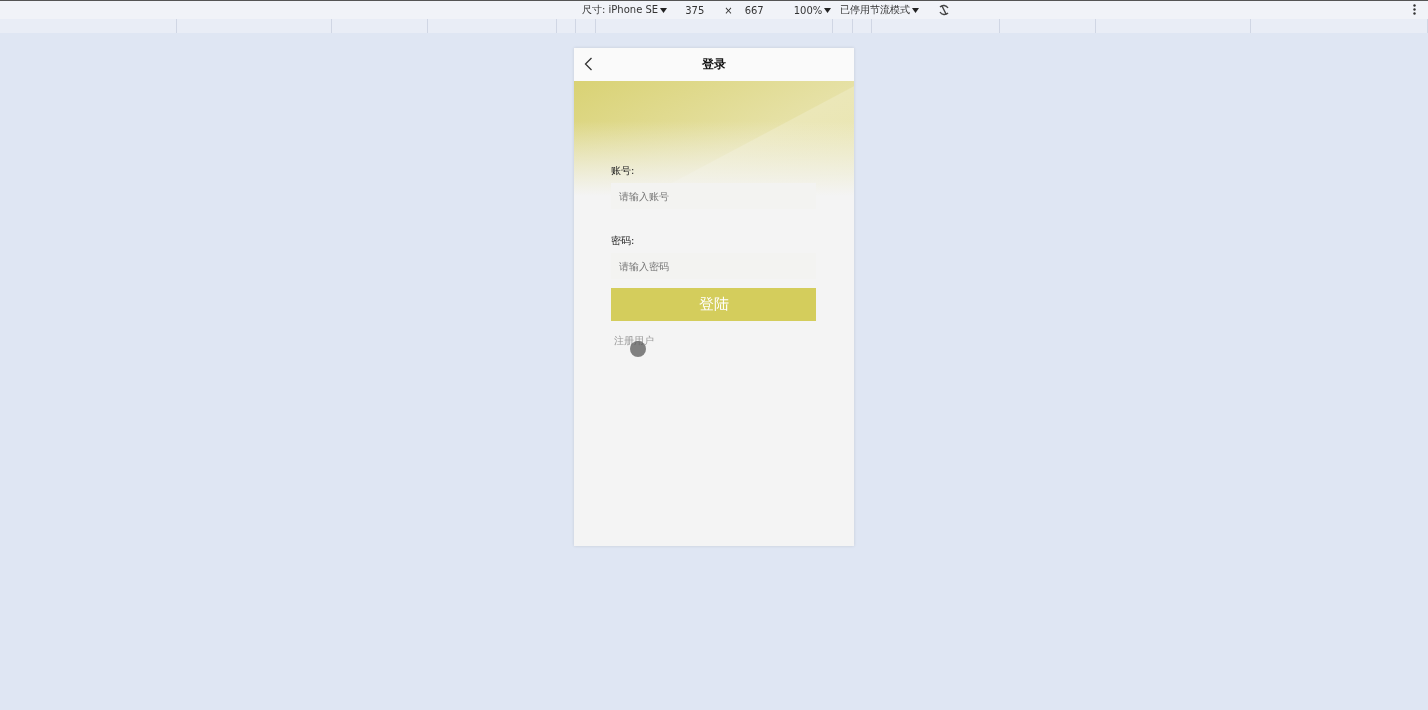 The width and height of the screenshot is (1428, 710). Describe the element at coordinates (812, 10) in the screenshot. I see `zoom-dropdown: 100%` at that location.